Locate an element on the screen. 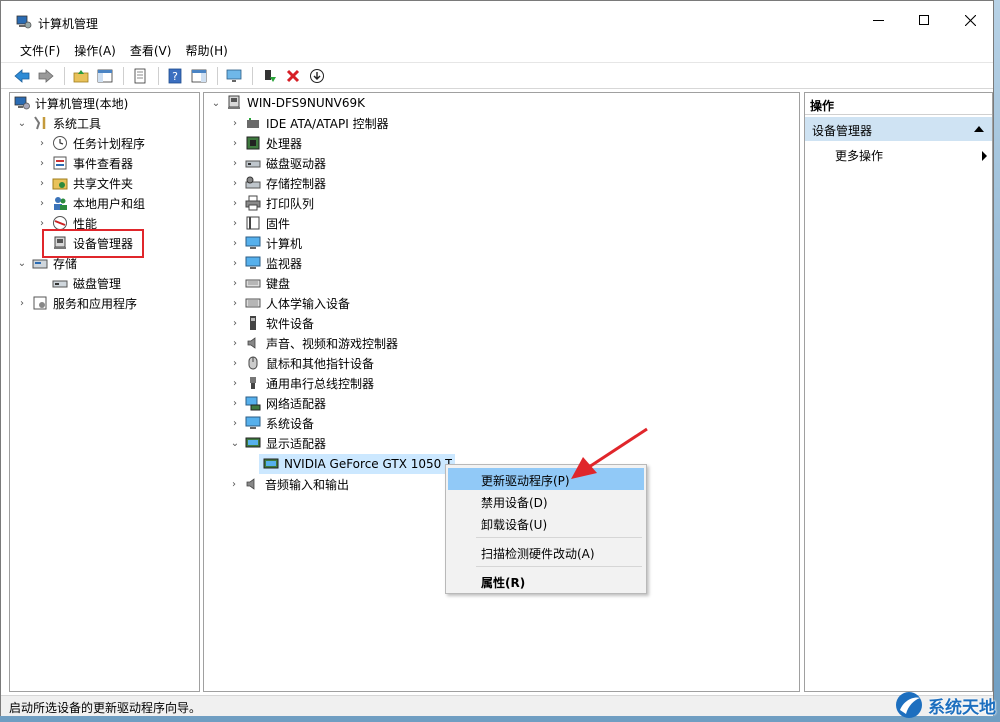 The width and height of the screenshot is (1000, 722). pane-icon is located at coordinates (199, 75).